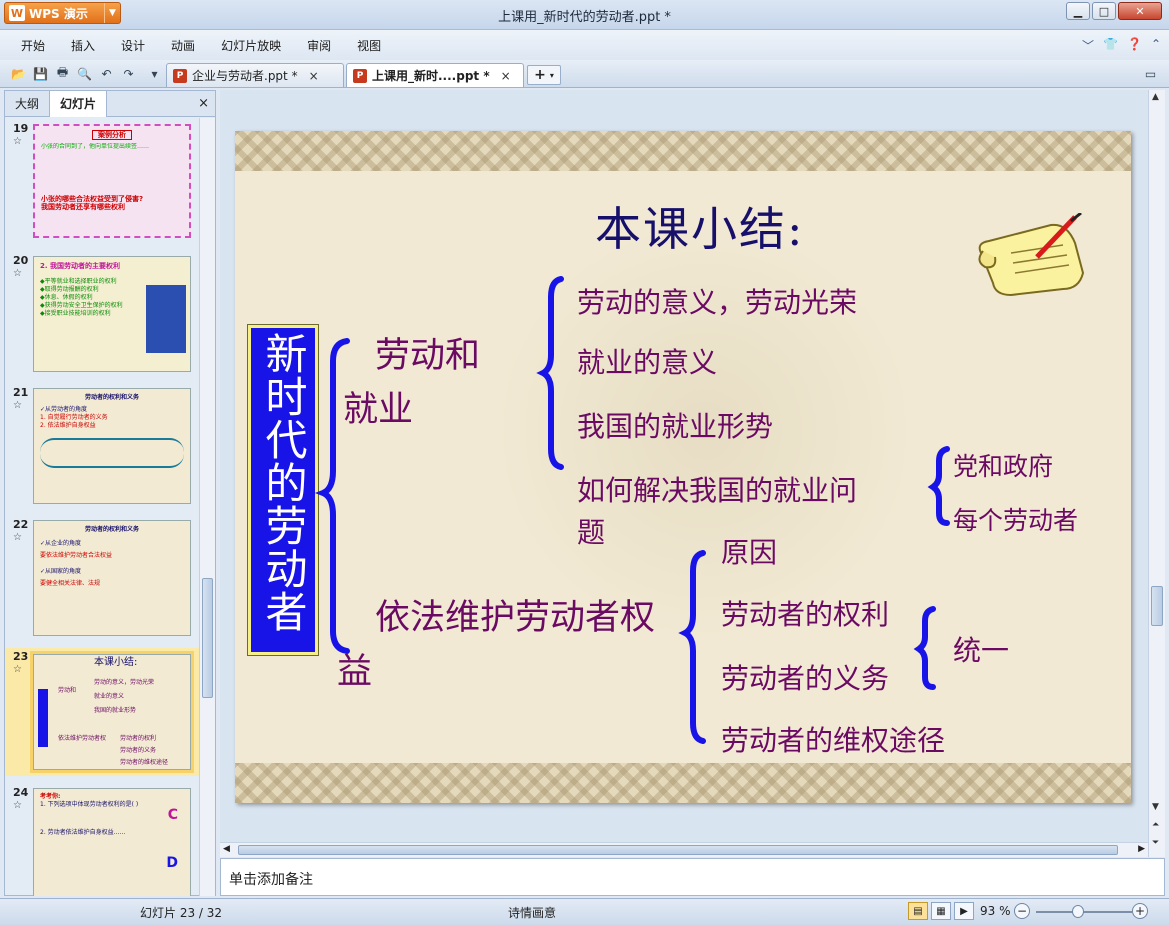 This screenshot has width=1169, height=925. What do you see at coordinates (749, 551) in the screenshot?
I see `branch2-item: 原因` at bounding box center [749, 551].